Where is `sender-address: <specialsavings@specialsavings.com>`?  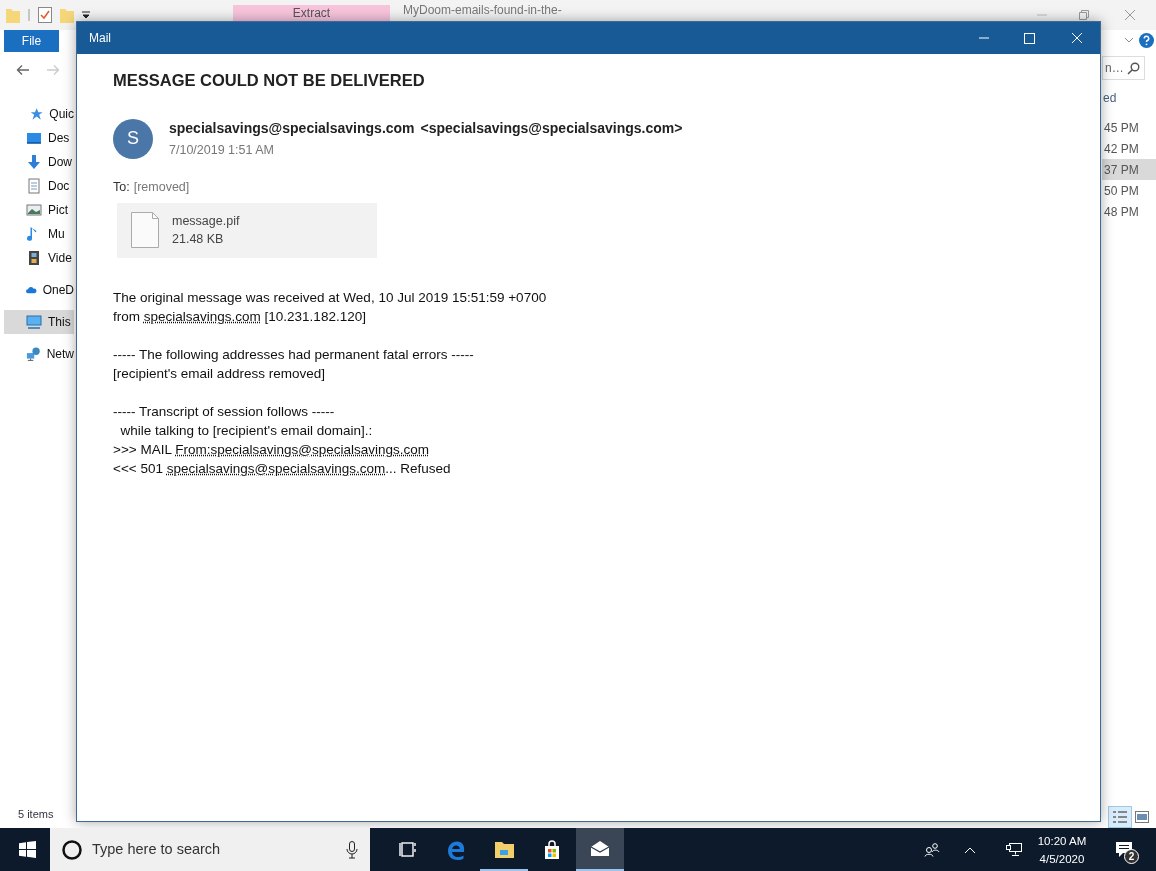 sender-address: <specialsavings@specialsavings.com> is located at coordinates (551, 128).